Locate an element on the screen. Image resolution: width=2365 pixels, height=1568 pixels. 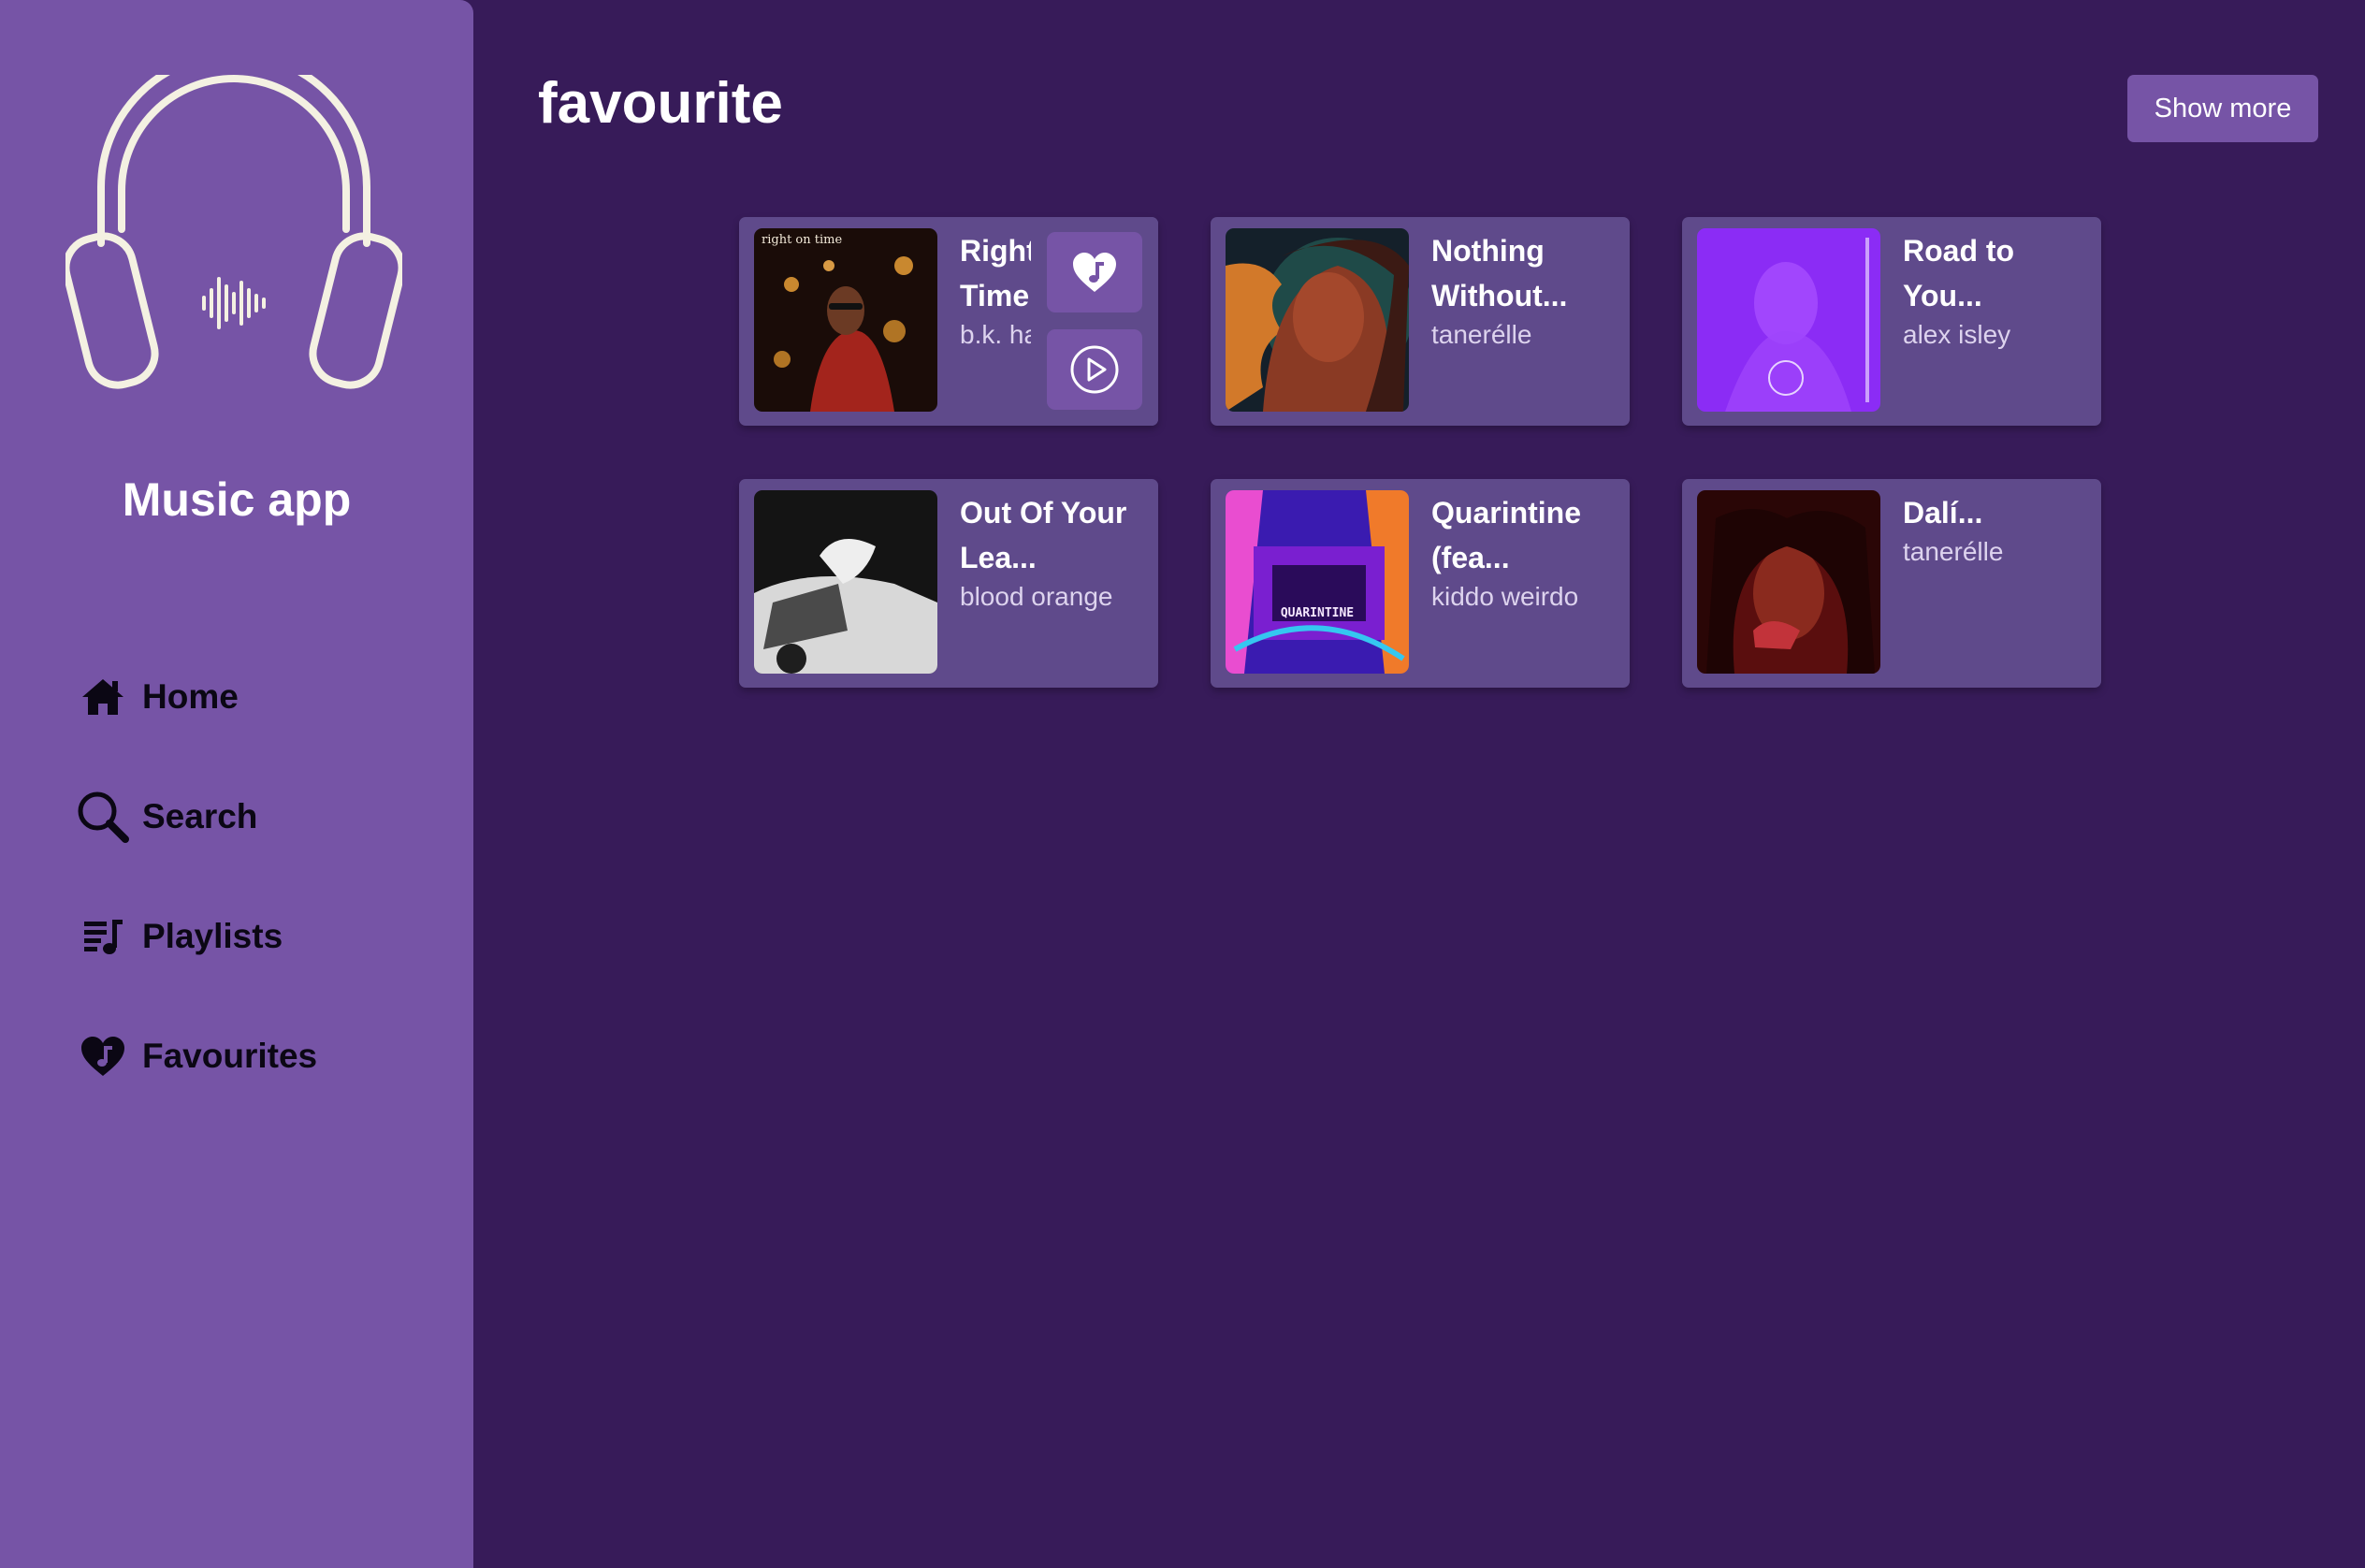
svg-text: QUARINTINE is located at coordinates (1317, 613).